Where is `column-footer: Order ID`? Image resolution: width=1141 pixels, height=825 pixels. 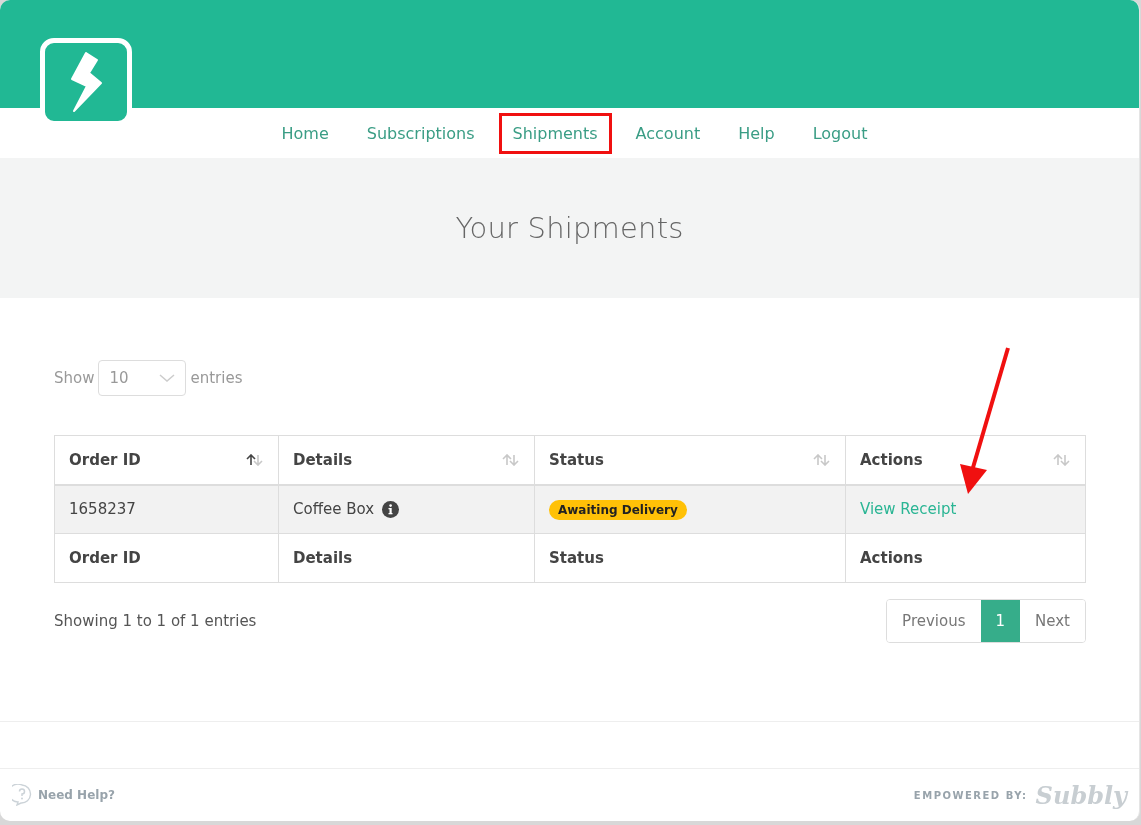
column-footer: Order ID is located at coordinates (166, 558).